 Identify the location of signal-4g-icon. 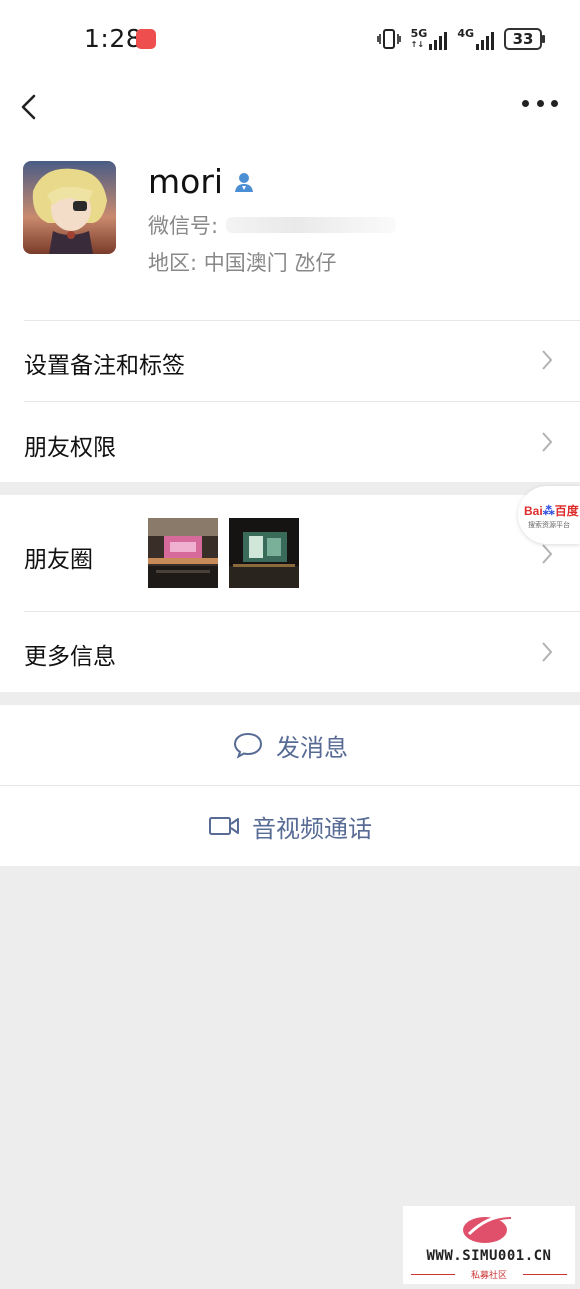
(485, 40).